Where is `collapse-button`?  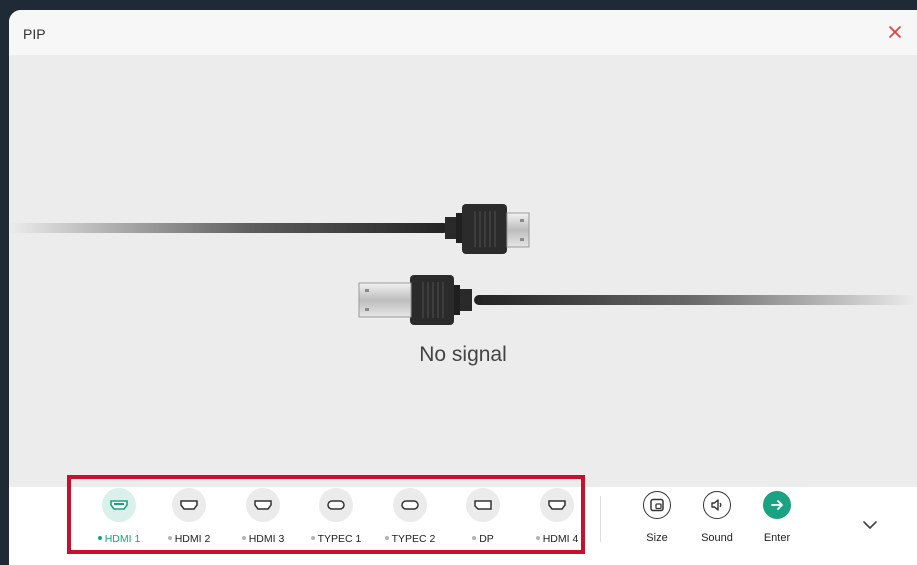
collapse-button is located at coordinates (870, 525).